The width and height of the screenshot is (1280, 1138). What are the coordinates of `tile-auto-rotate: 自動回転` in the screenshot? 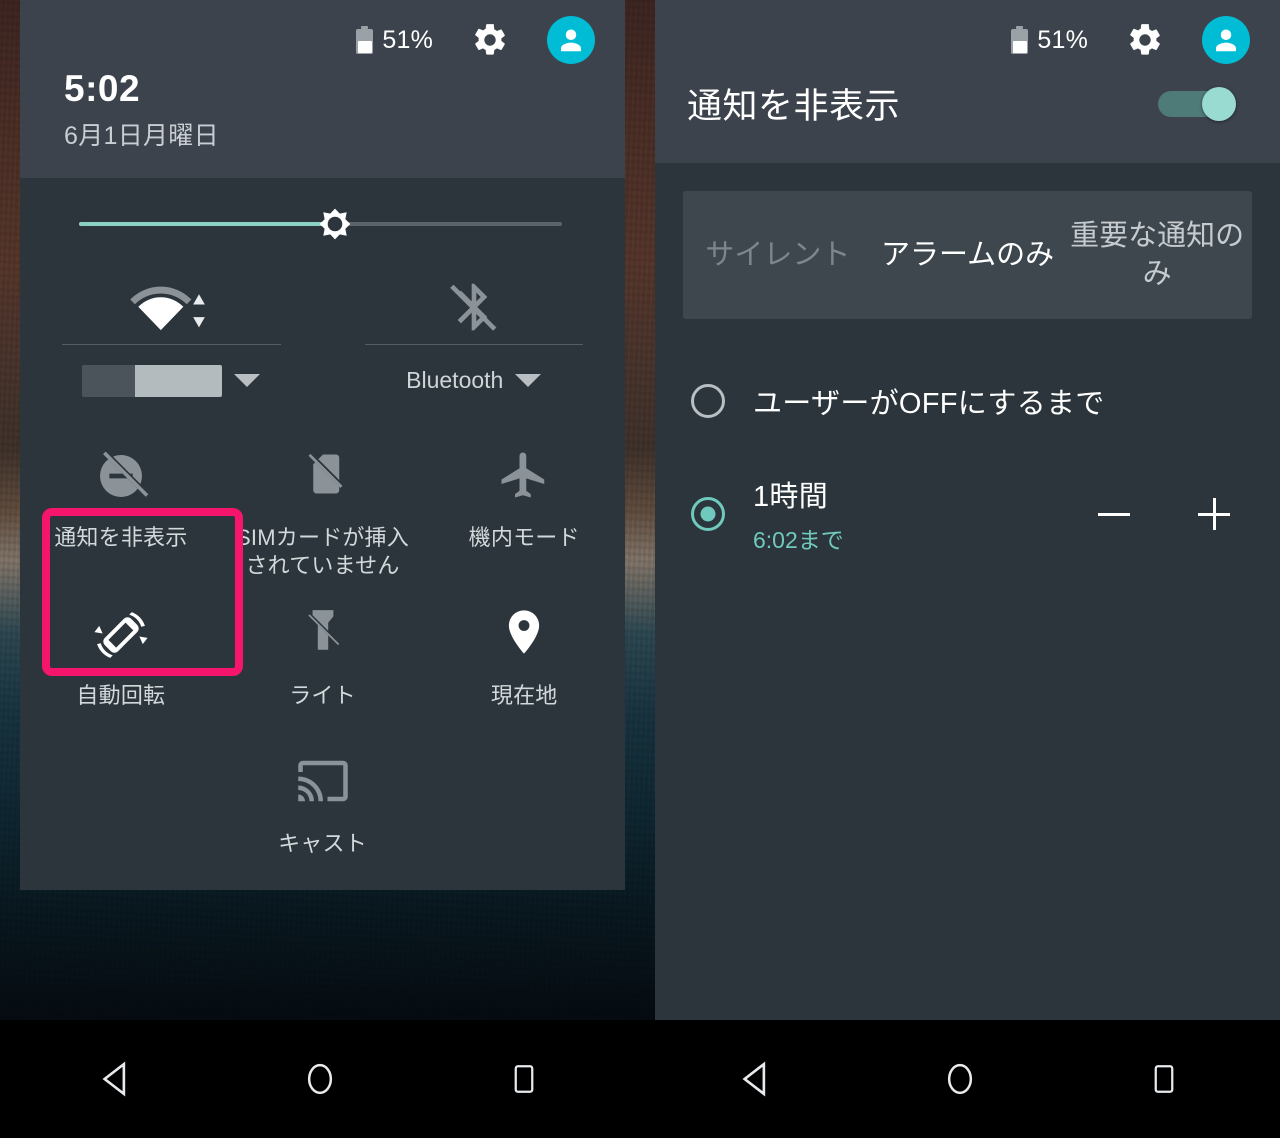 It's located at (121, 654).